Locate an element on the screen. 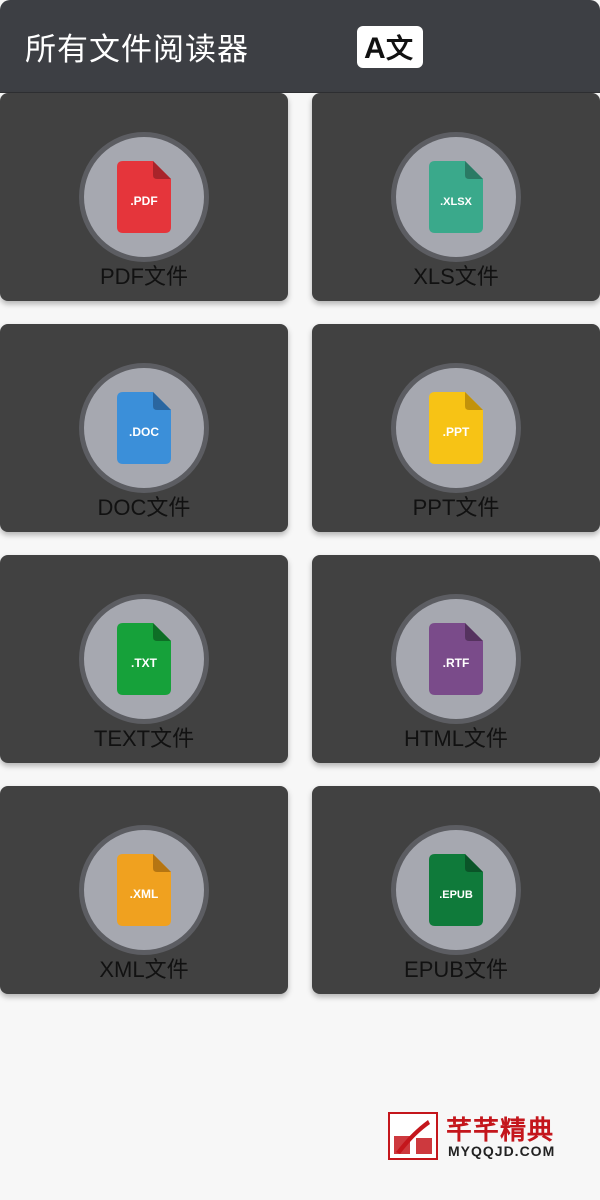  xls-file-icon: .XLSX is located at coordinates (456, 197).